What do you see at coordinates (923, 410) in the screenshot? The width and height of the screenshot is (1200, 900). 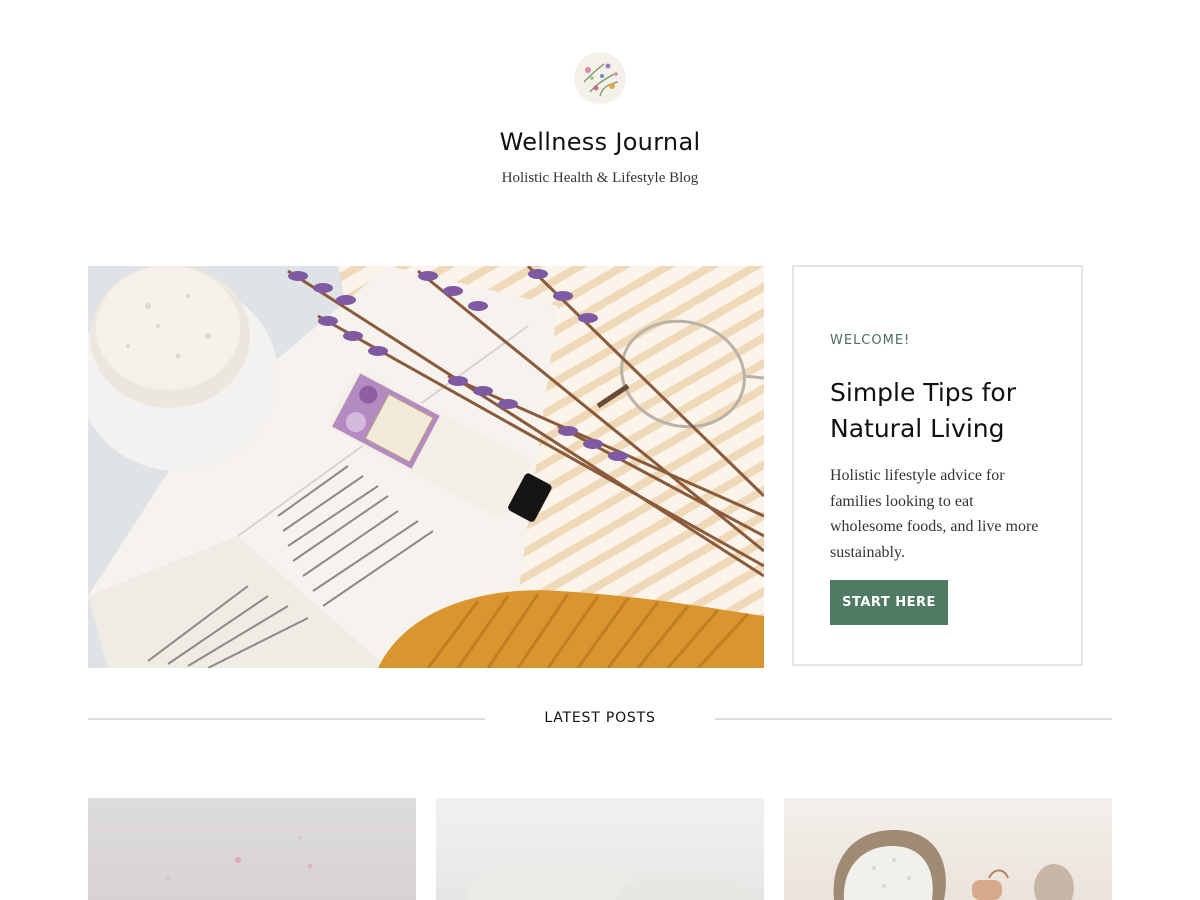 I see `welcome-title: Simple Tips for Natural Living` at bounding box center [923, 410].